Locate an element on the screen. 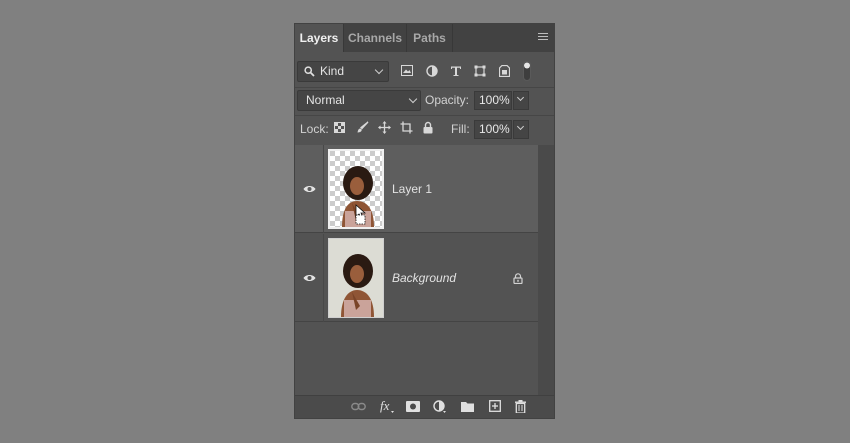 The height and width of the screenshot is (443, 850). lock-artboard-icon is located at coordinates (406, 127).